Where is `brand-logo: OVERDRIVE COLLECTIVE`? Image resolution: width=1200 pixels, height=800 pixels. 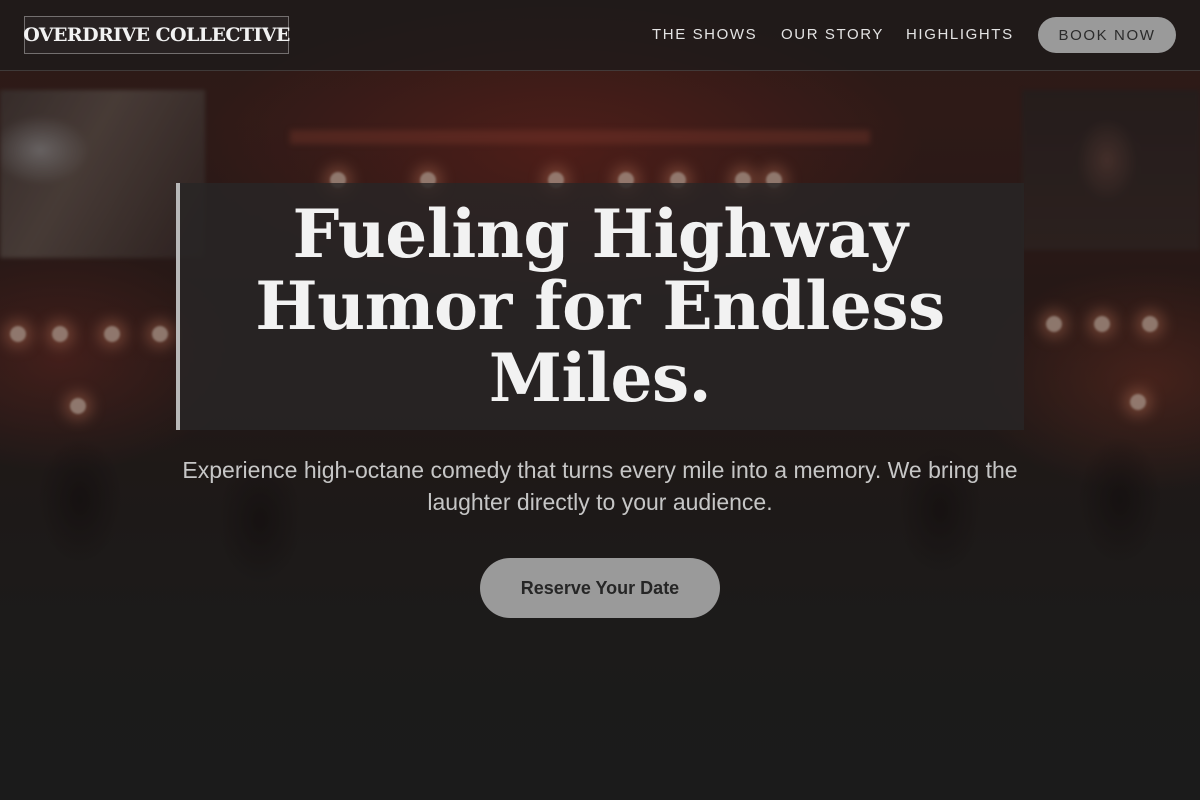 brand-logo: OVERDRIVE COLLECTIVE is located at coordinates (156, 35).